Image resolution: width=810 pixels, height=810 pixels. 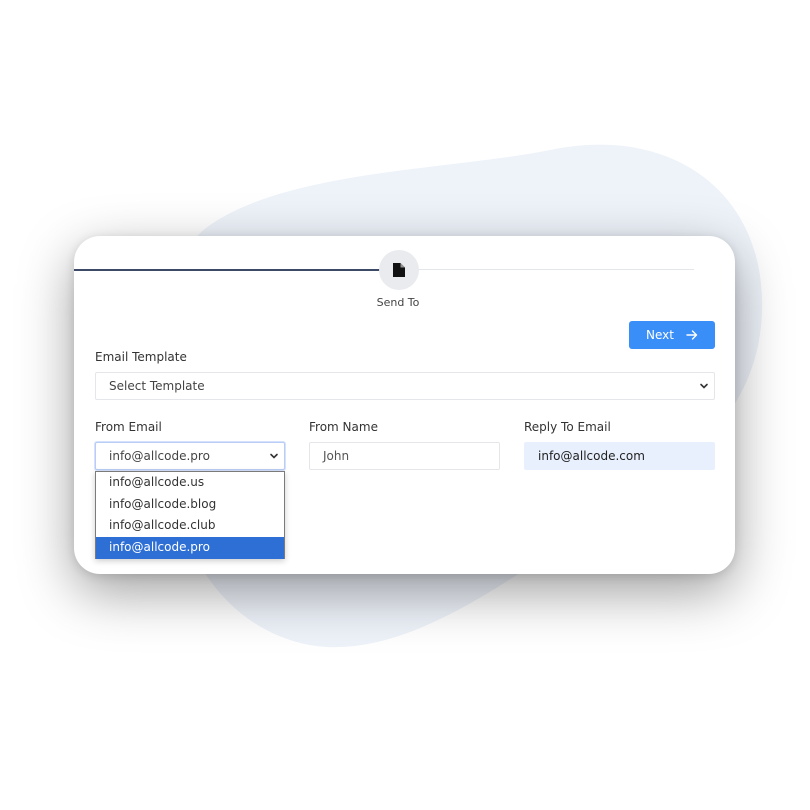 What do you see at coordinates (567, 427) in the screenshot?
I see `reply-to-label: Reply To Email` at bounding box center [567, 427].